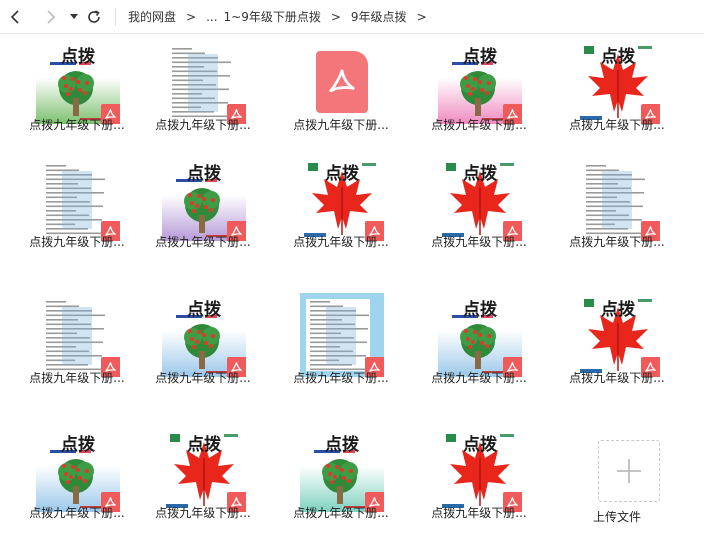  I want to click on chevron-right-icon, so click(51, 16).